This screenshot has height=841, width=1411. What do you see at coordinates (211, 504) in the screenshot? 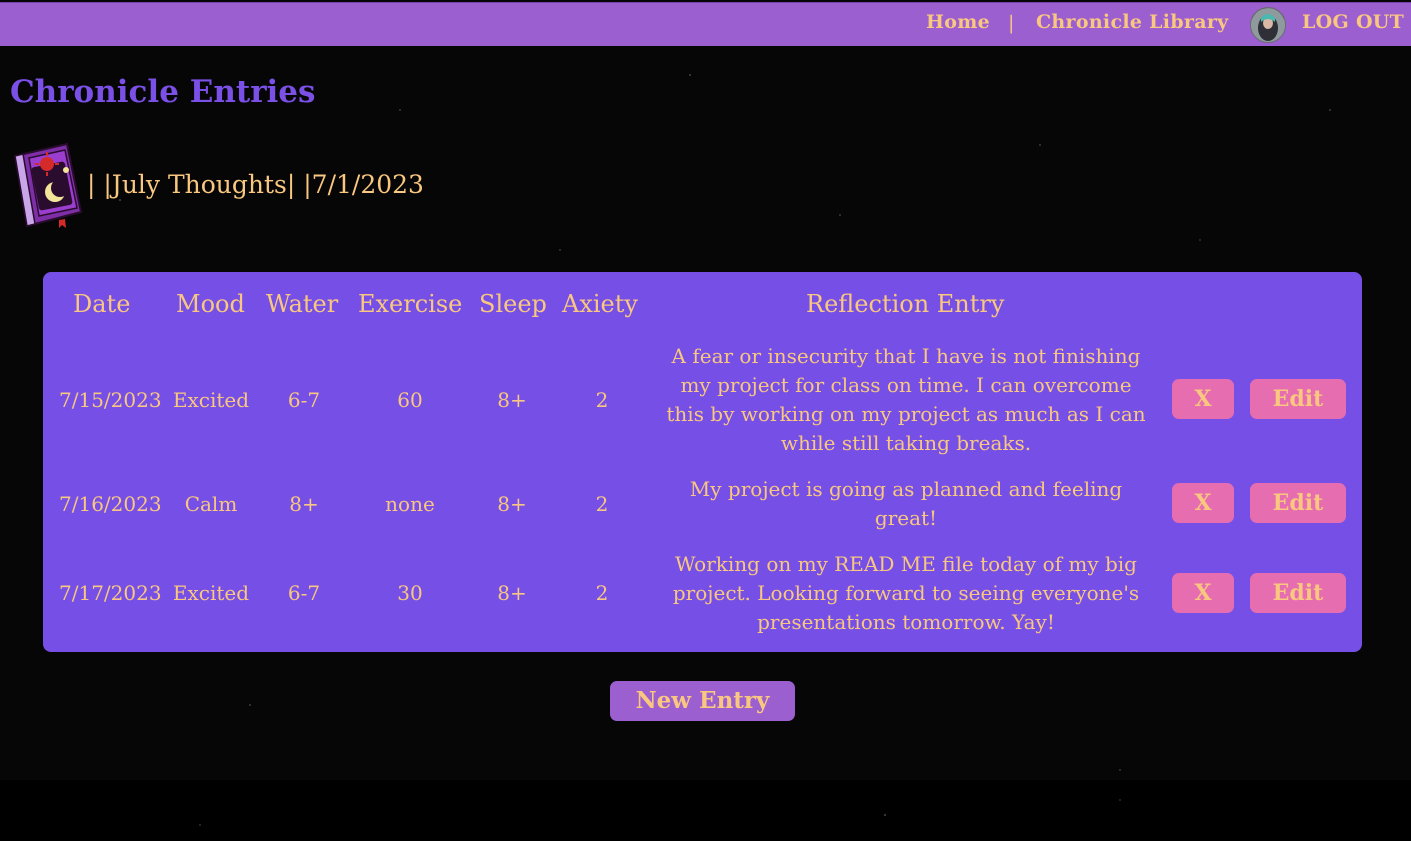
I see `cell-mood: Calm` at bounding box center [211, 504].